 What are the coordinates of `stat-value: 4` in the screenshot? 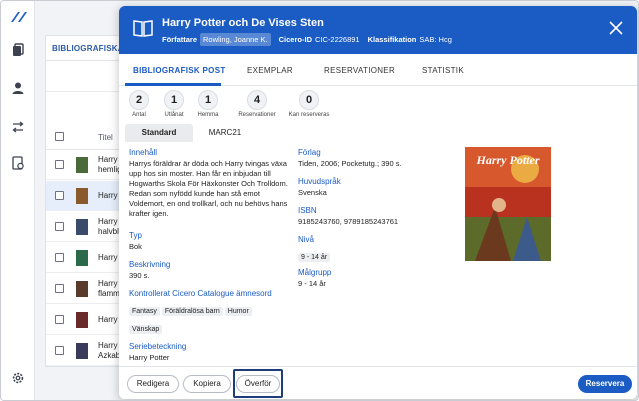 It's located at (257, 100).